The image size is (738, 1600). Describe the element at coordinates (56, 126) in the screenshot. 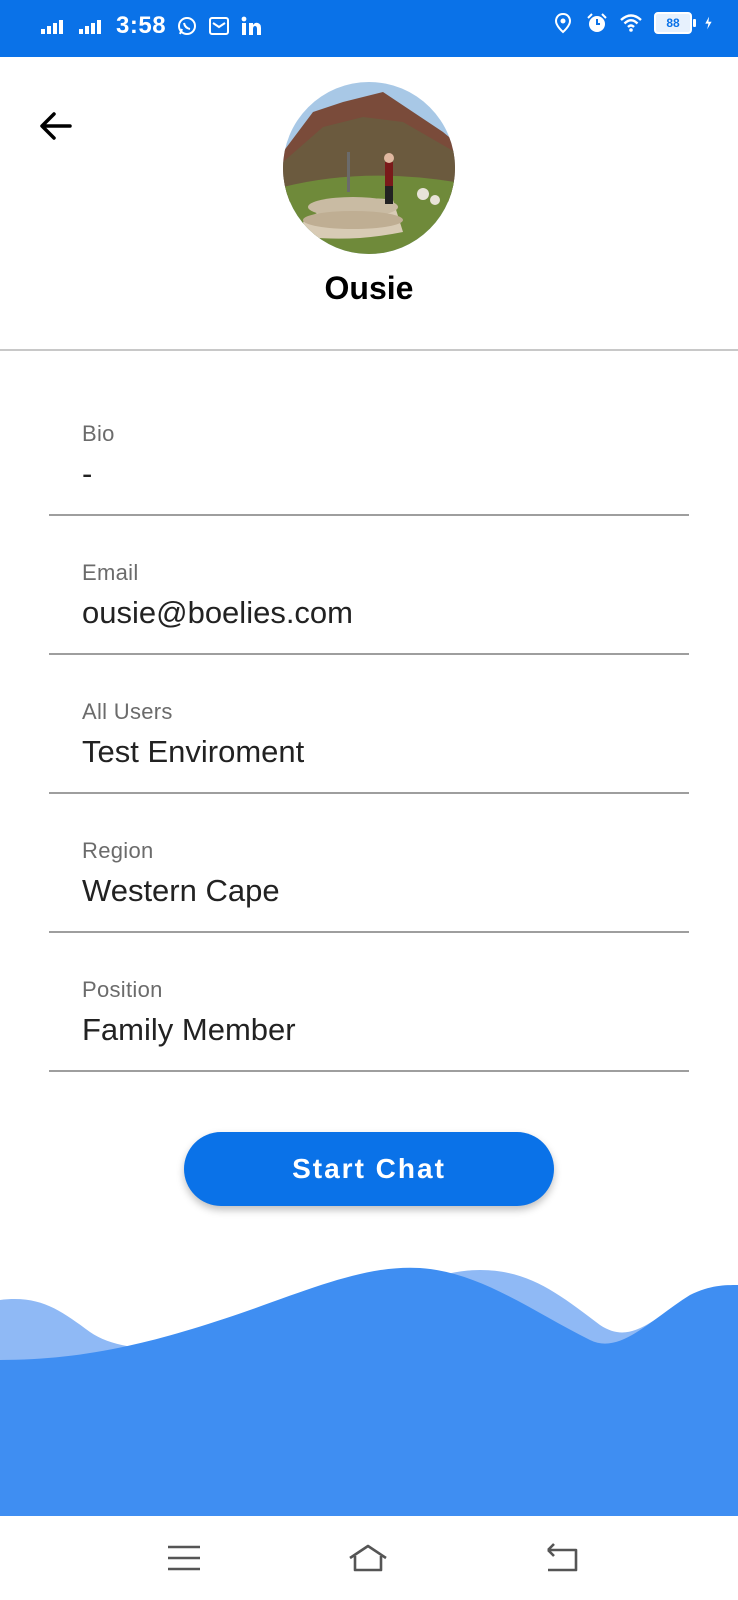

I see `back-arrow-icon` at that location.